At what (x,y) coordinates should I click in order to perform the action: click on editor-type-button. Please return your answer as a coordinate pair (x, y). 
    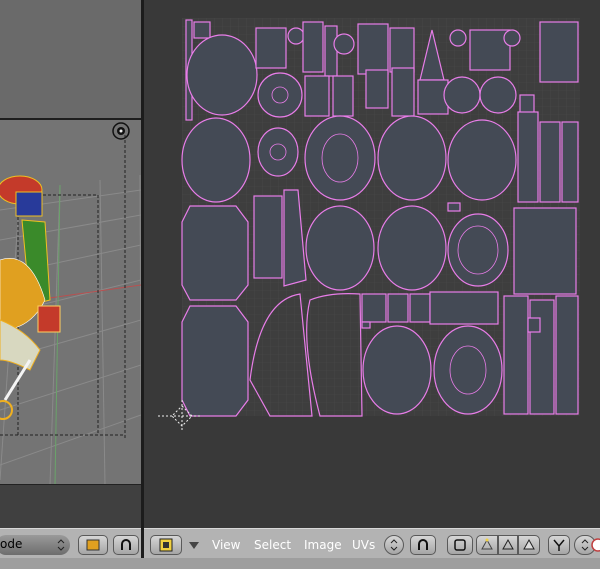
    Looking at the image, I should click on (166, 545).